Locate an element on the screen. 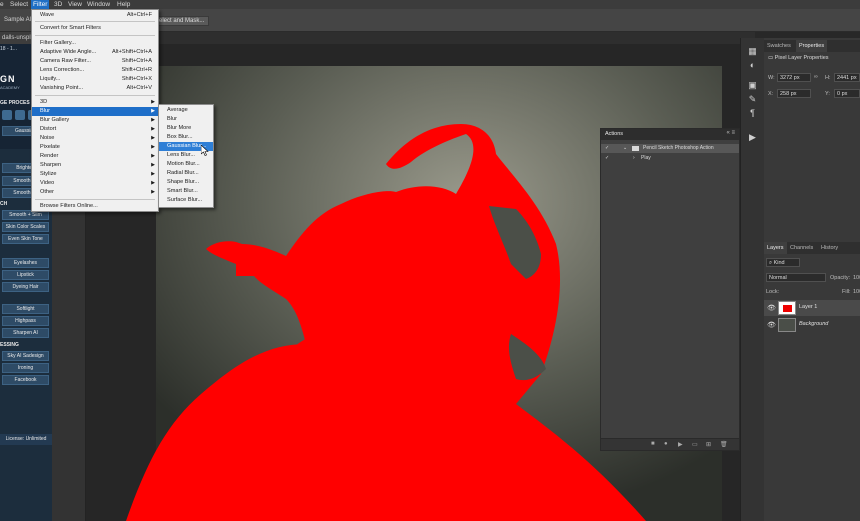 This screenshot has width=860, height=521. even-skin-tone-button: Even Skin Tone is located at coordinates (25, 239).